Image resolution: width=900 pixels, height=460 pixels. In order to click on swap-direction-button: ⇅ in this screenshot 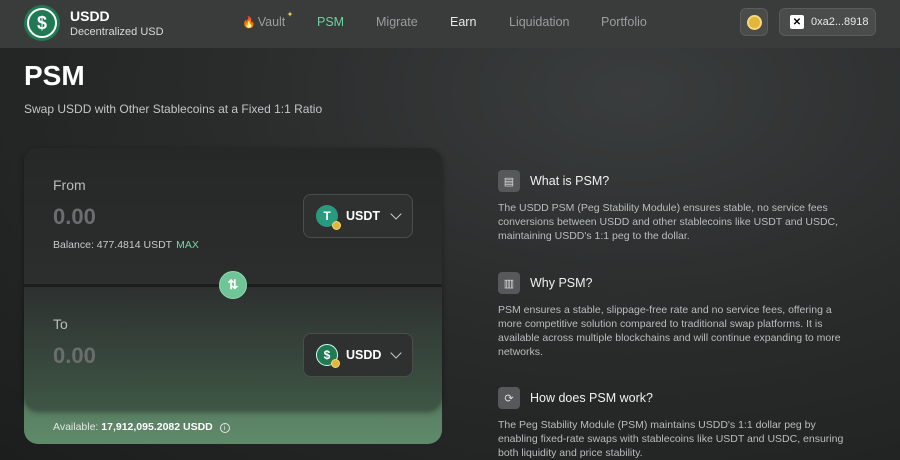, I will do `click(233, 285)`.